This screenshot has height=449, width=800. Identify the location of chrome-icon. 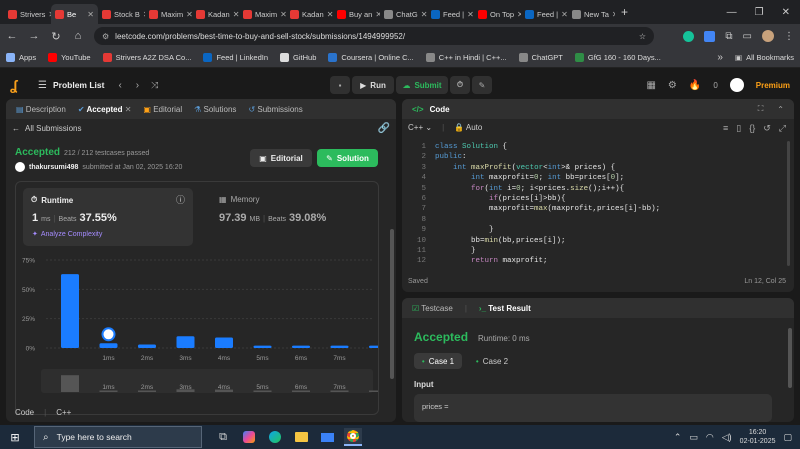
(353, 437).